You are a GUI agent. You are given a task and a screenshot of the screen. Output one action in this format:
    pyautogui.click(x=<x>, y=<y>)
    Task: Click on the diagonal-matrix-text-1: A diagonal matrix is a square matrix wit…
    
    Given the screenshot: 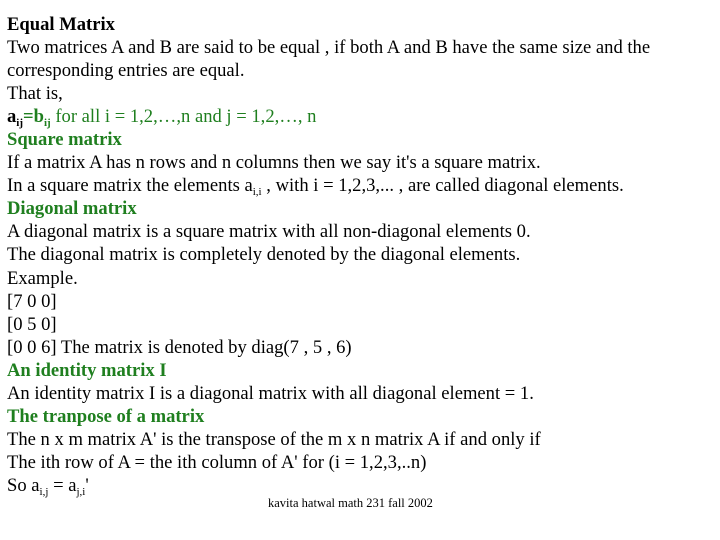 What is the action you would take?
    pyautogui.click(x=269, y=232)
    